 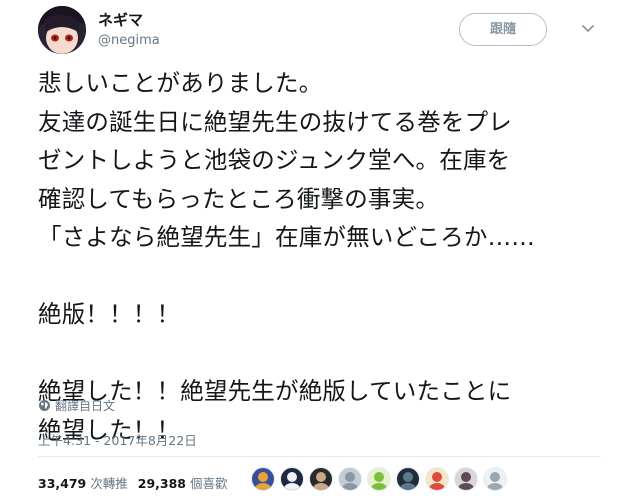 What do you see at coordinates (85, 405) in the screenshot?
I see `translate-label: 翻譯自日文` at bounding box center [85, 405].